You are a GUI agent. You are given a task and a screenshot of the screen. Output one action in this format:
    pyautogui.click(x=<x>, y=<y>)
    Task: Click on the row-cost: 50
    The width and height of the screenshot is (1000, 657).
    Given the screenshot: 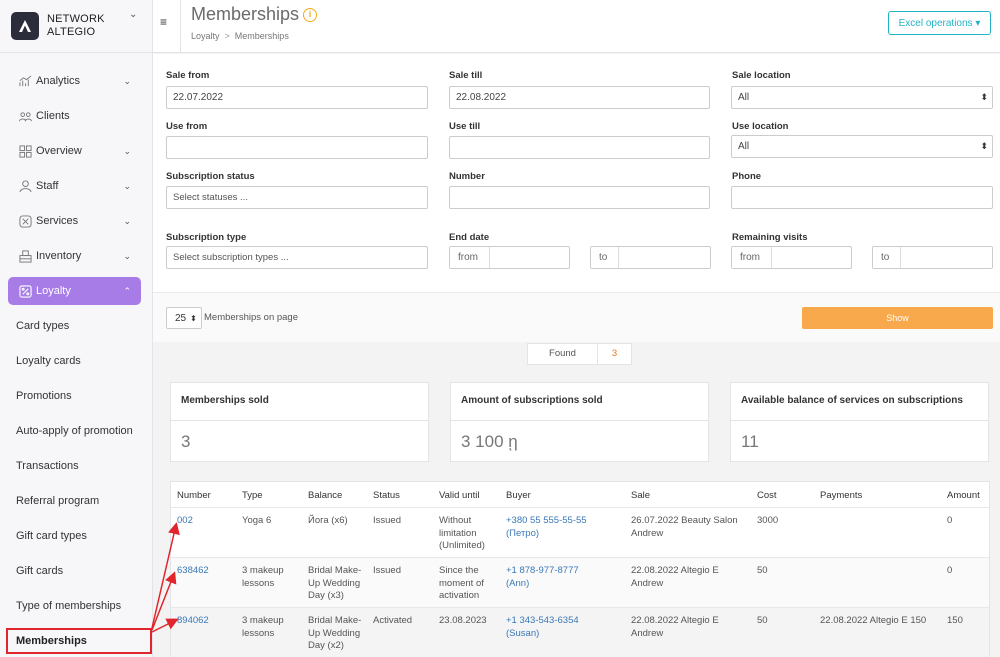 What is the action you would take?
    pyautogui.click(x=762, y=620)
    